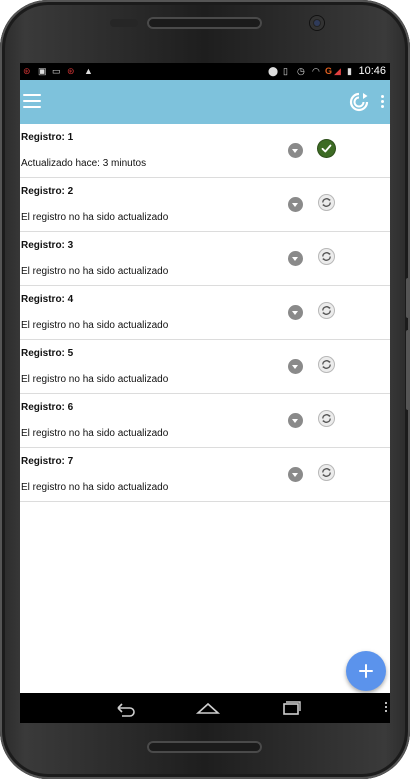 The image size is (410, 779). I want to click on record-title: Registro: 1, so click(47, 137).